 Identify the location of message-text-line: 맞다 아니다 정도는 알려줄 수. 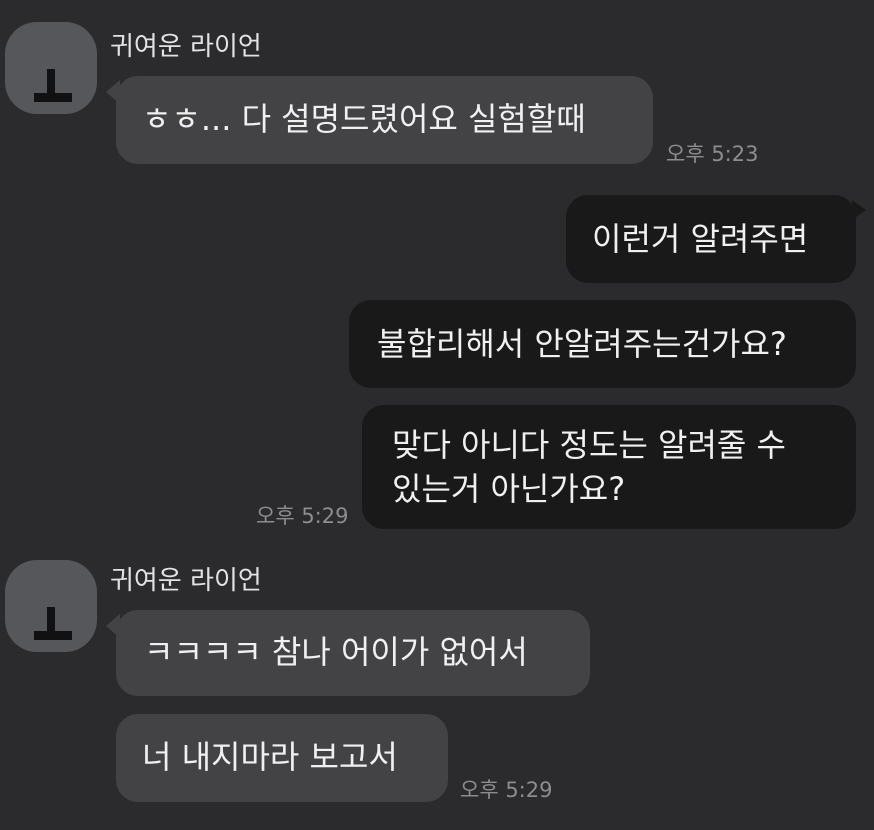
(589, 445).